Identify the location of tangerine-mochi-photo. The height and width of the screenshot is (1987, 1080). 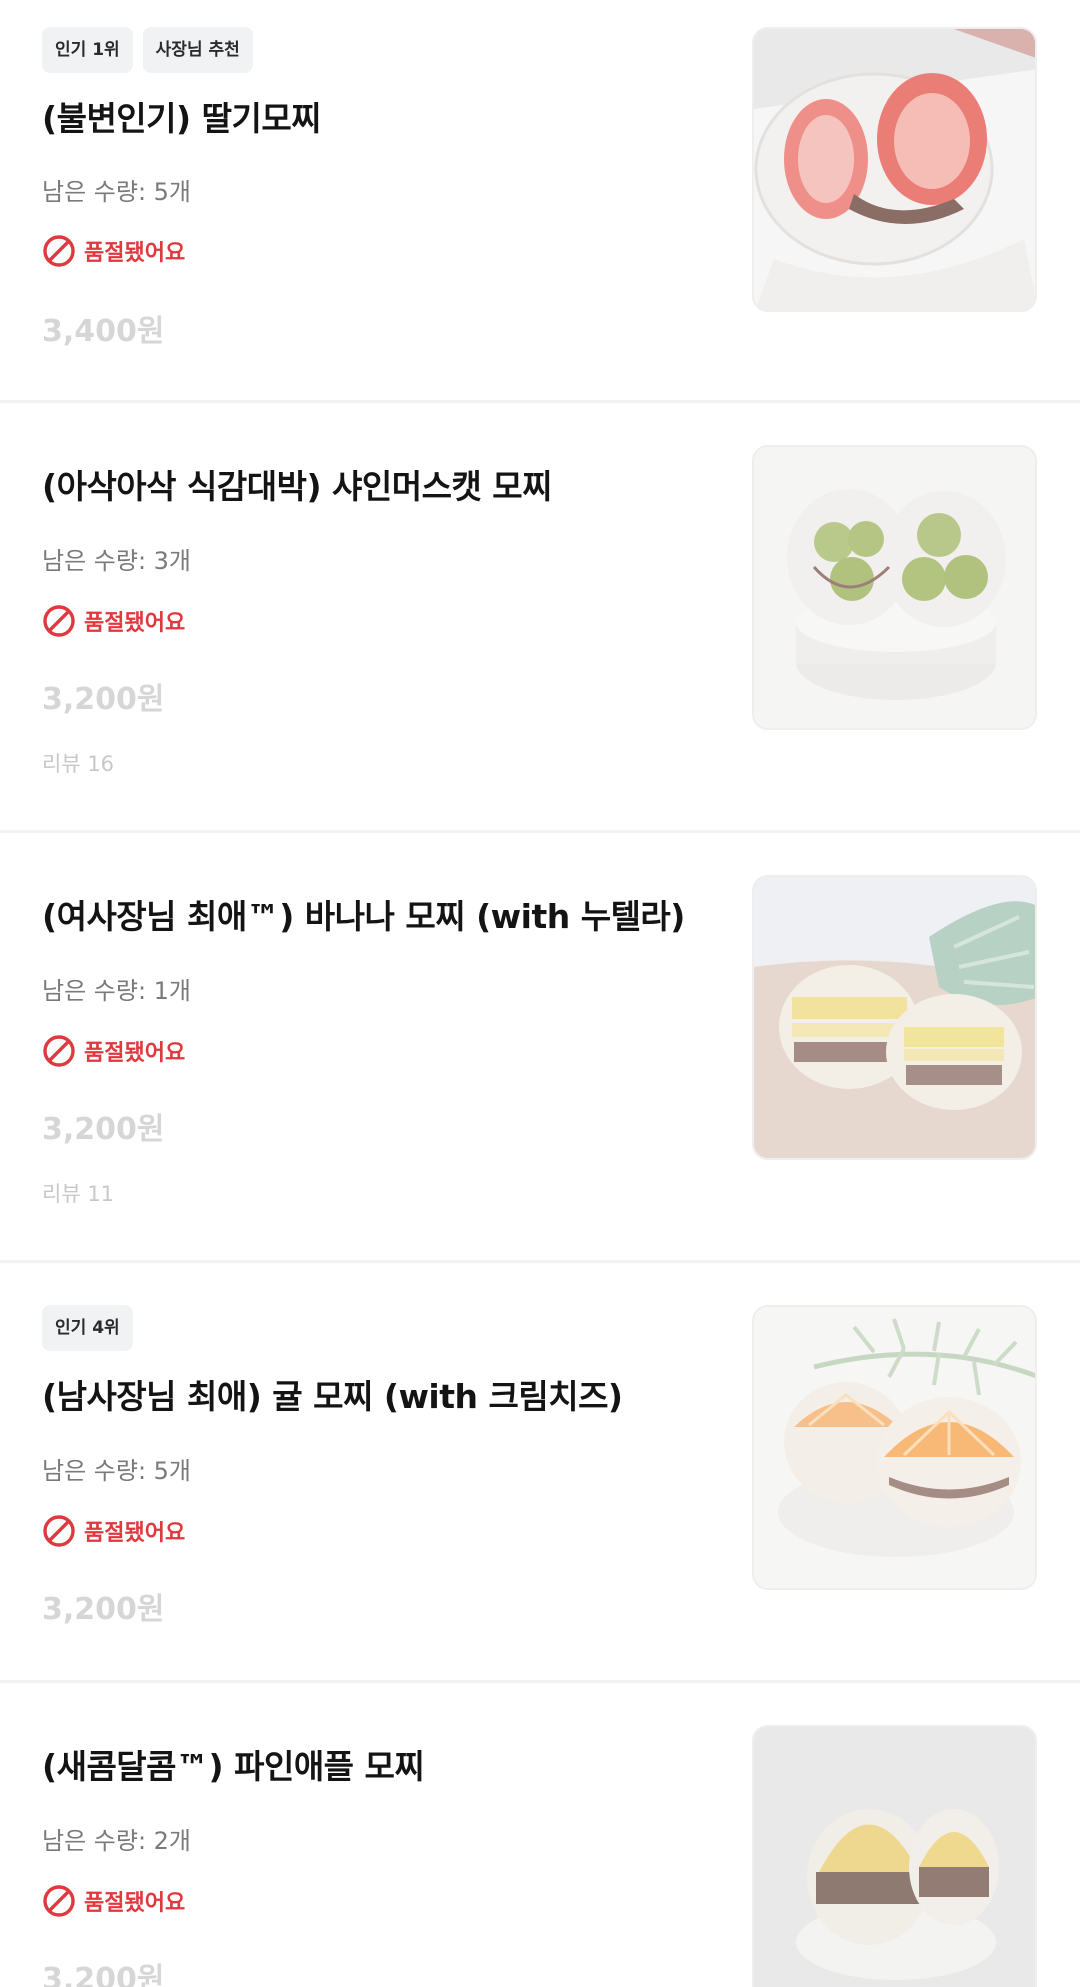
(894, 1447).